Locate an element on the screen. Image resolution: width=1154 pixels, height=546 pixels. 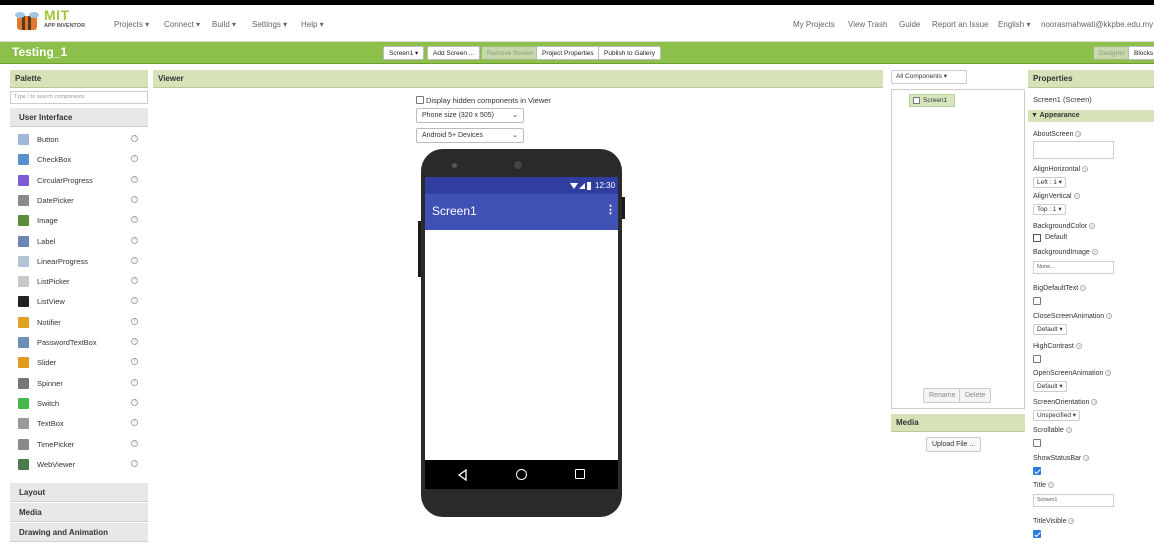
orientation-dropdown: Unspecified ▾ is located at coordinates (1057, 415).